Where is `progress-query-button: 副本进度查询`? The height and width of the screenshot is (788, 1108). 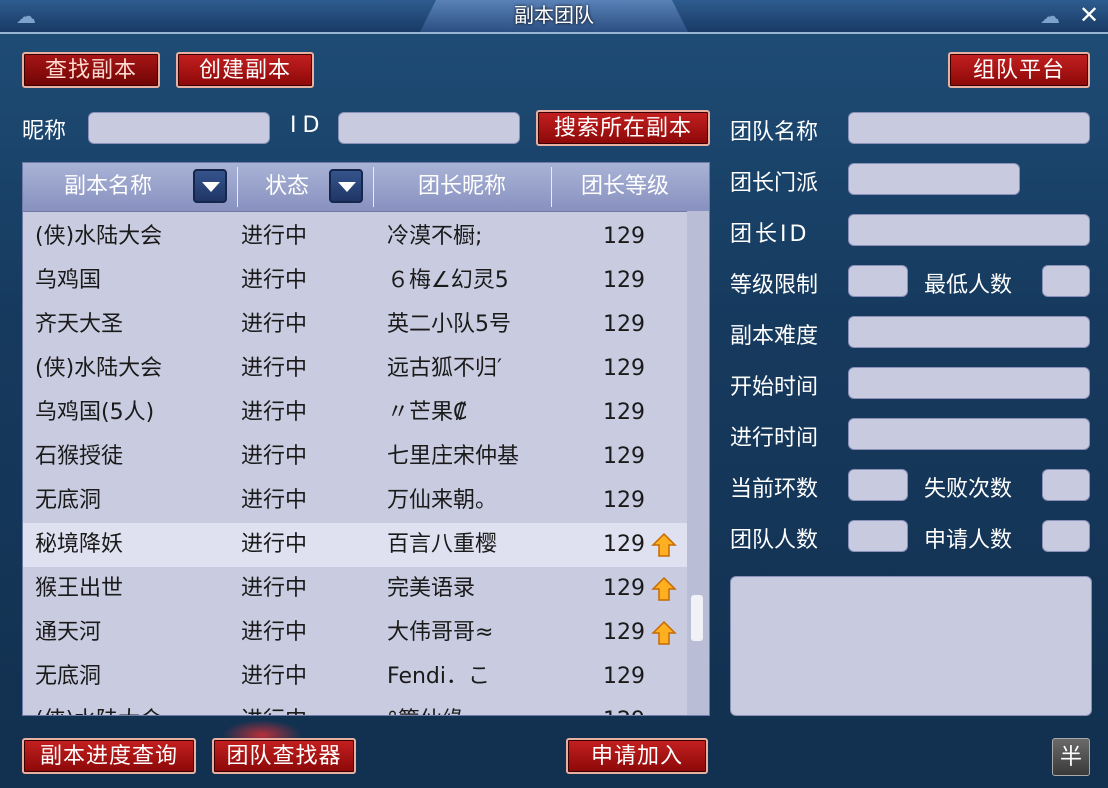 progress-query-button: 副本进度查询 is located at coordinates (109, 756).